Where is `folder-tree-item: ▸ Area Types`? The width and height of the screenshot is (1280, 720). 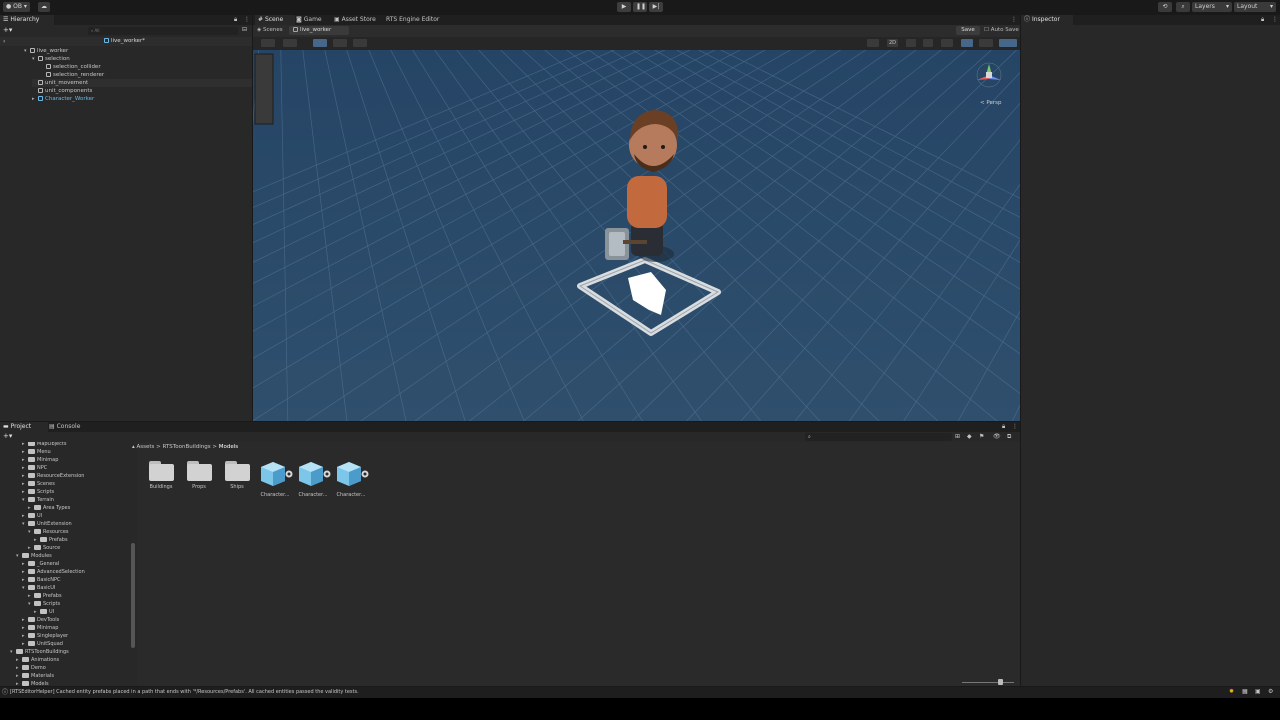
folder-tree-item: ▸ Area Types is located at coordinates (49, 508).